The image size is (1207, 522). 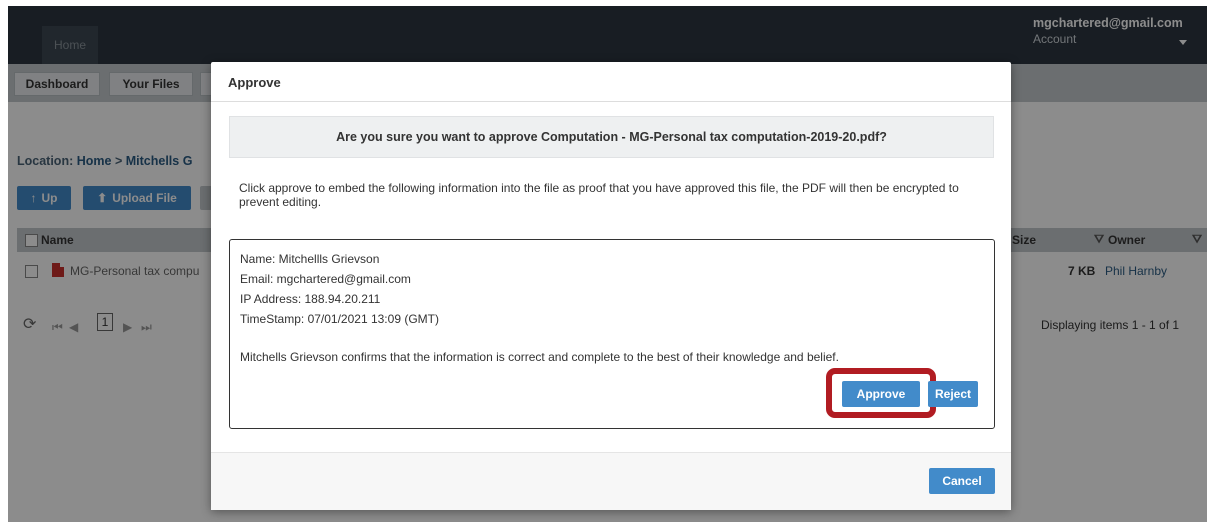 What do you see at coordinates (962, 481) in the screenshot?
I see `cancel-button: Cancel` at bounding box center [962, 481].